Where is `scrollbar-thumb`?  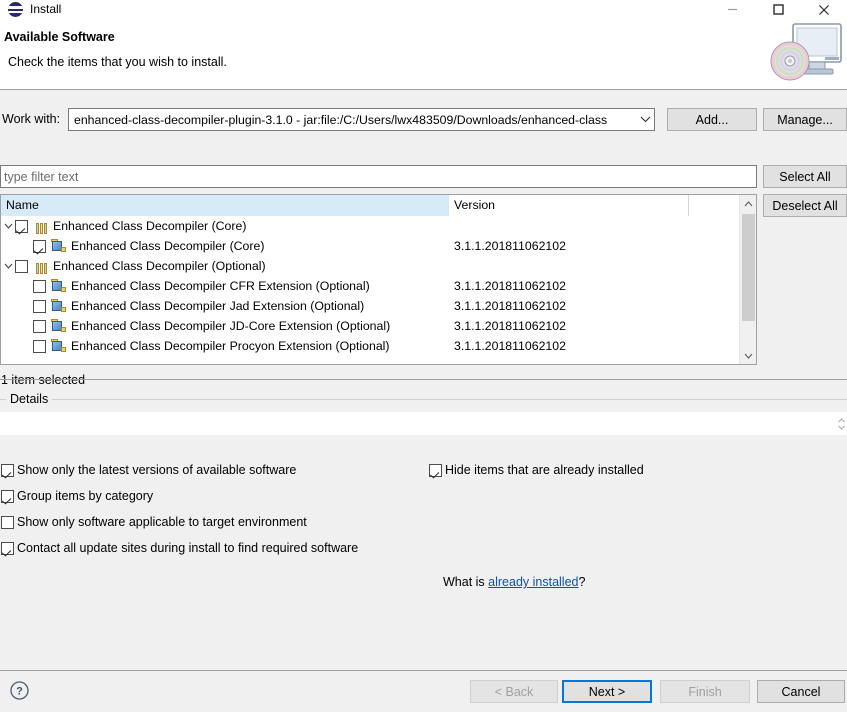 scrollbar-thumb is located at coordinates (748, 267).